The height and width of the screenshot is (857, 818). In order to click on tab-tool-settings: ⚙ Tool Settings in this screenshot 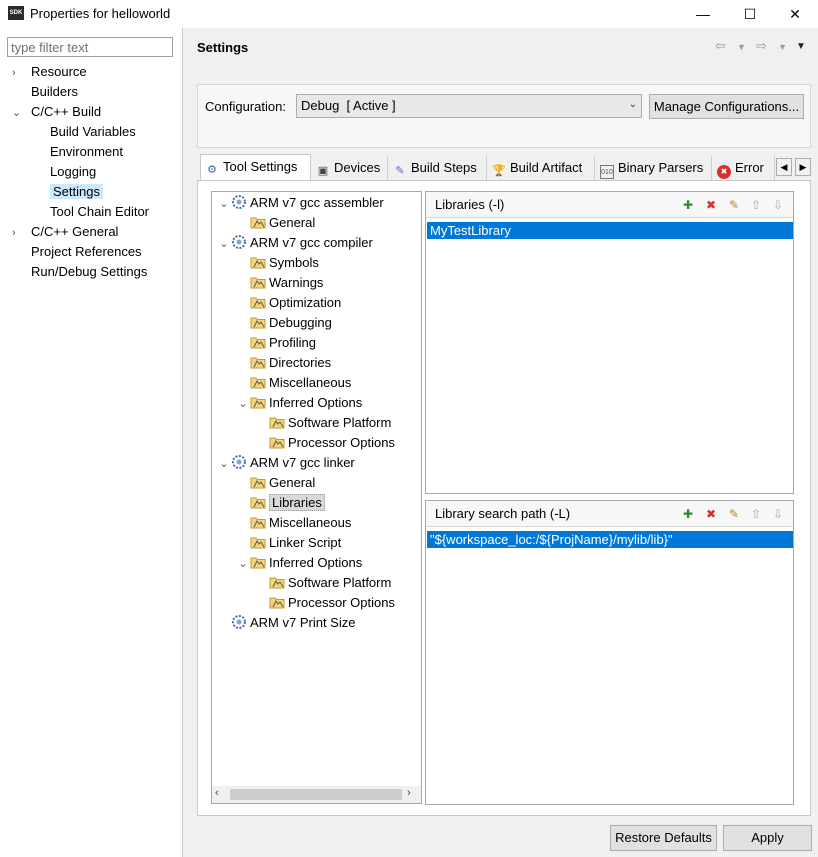, I will do `click(255, 167)`.